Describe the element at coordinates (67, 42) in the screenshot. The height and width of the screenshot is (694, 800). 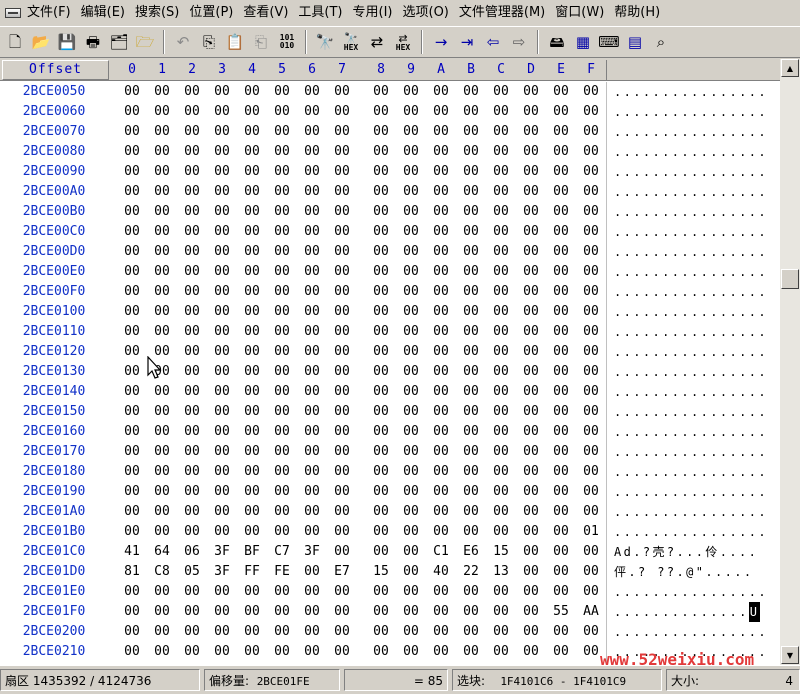
I see `save-icon: 💾` at that location.